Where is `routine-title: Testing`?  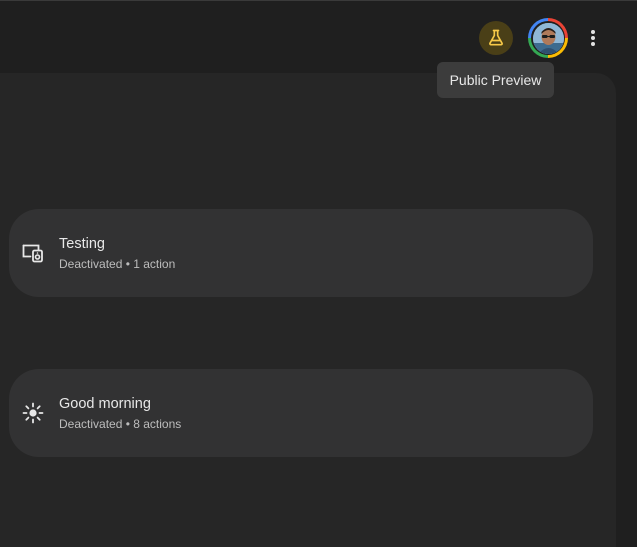 routine-title: Testing is located at coordinates (82, 244).